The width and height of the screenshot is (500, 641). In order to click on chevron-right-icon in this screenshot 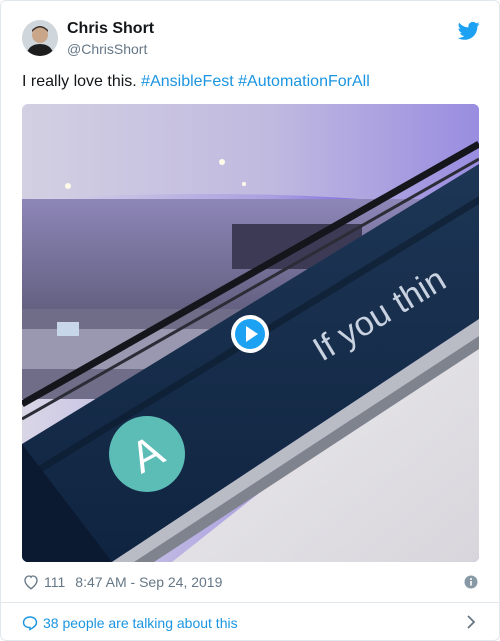, I will do `click(471, 622)`.